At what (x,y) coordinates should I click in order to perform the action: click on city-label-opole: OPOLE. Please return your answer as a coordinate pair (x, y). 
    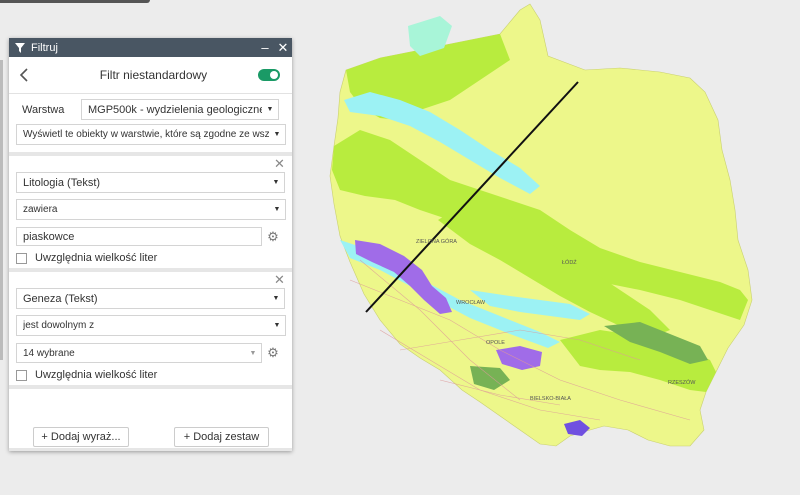
    Looking at the image, I should click on (495, 343).